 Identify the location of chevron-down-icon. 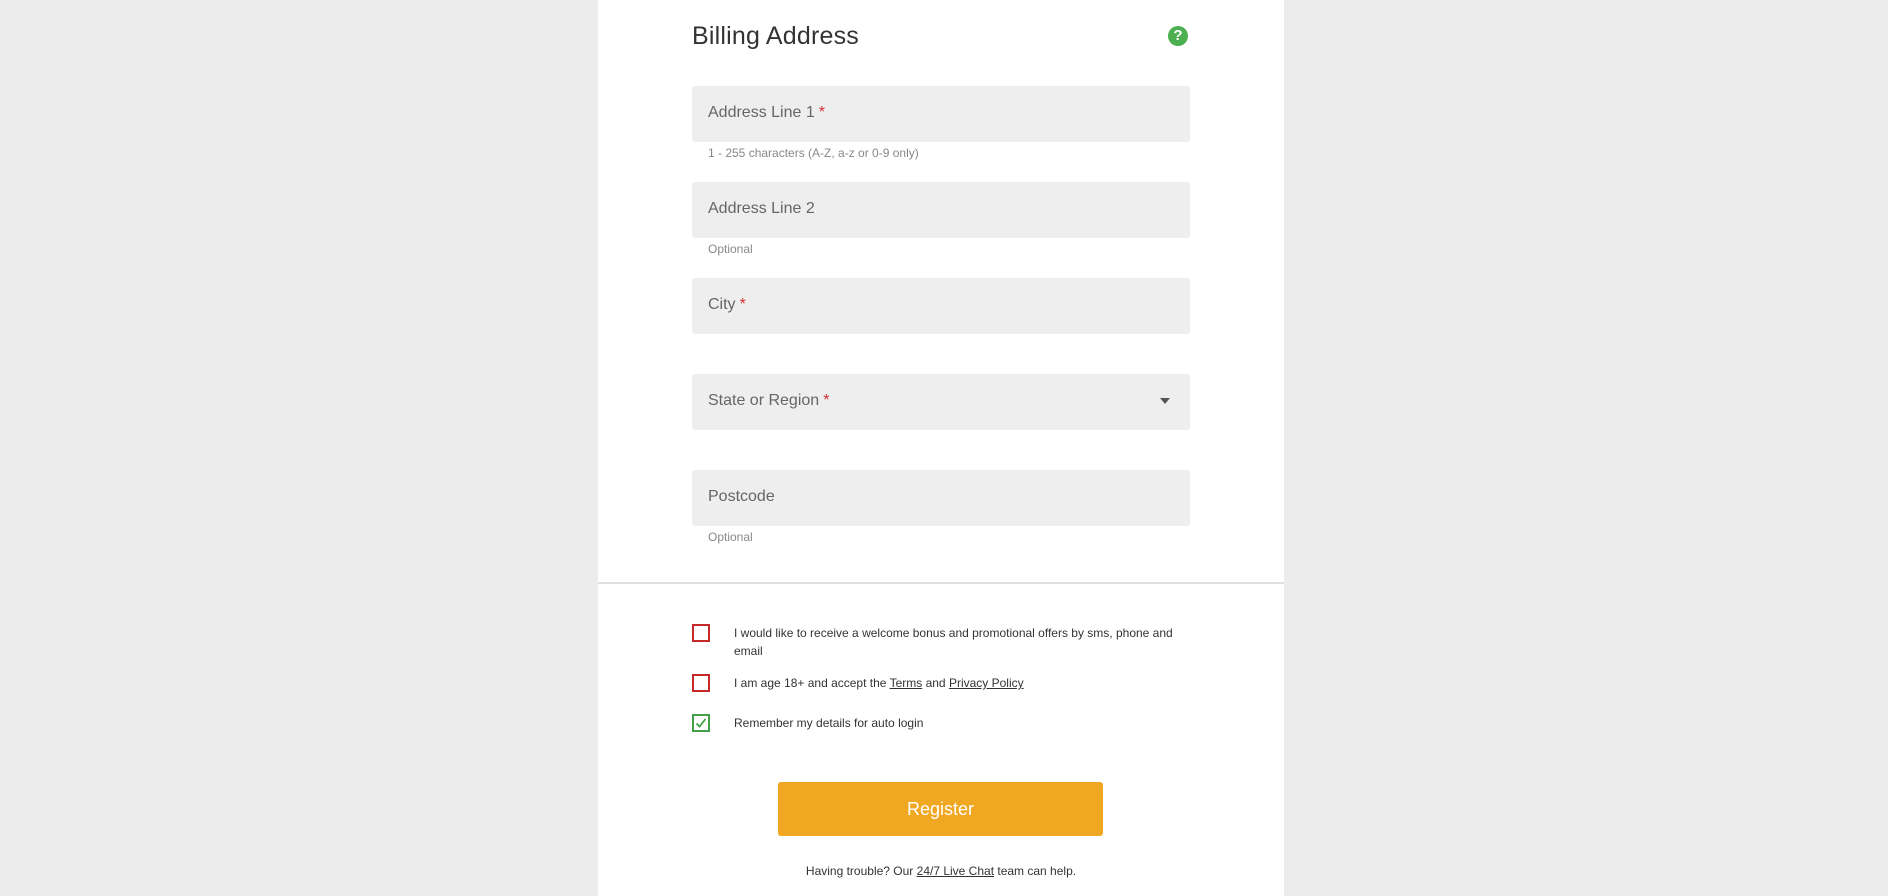
(1165, 401).